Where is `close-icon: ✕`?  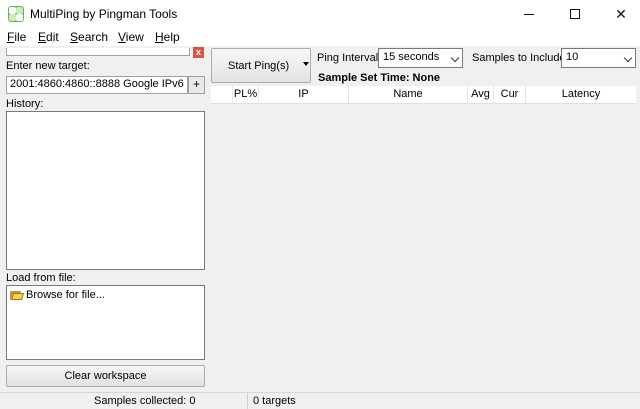 close-icon: ✕ is located at coordinates (621, 13).